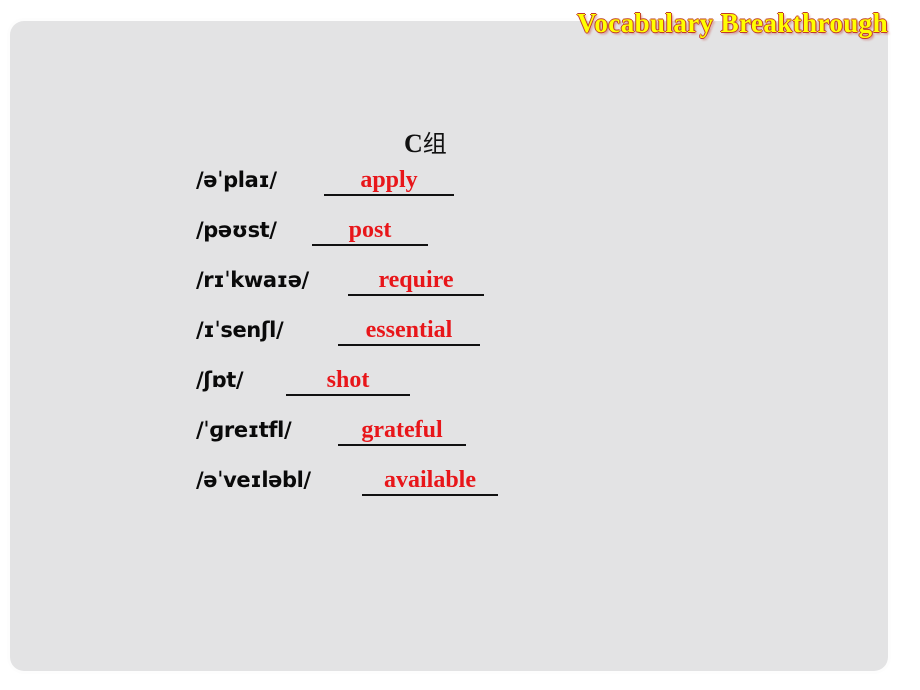  I want to click on answer-word: available, so click(429, 480).